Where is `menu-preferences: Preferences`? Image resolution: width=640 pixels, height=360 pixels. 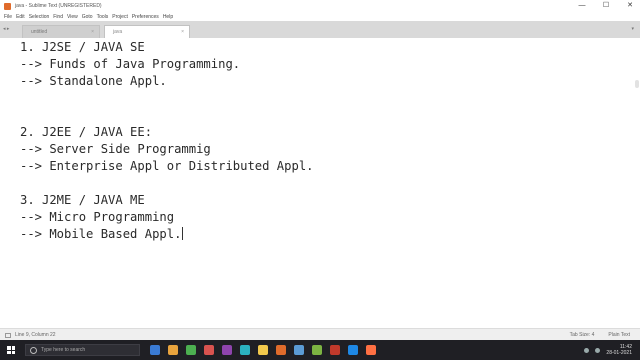 menu-preferences: Preferences is located at coordinates (145, 17).